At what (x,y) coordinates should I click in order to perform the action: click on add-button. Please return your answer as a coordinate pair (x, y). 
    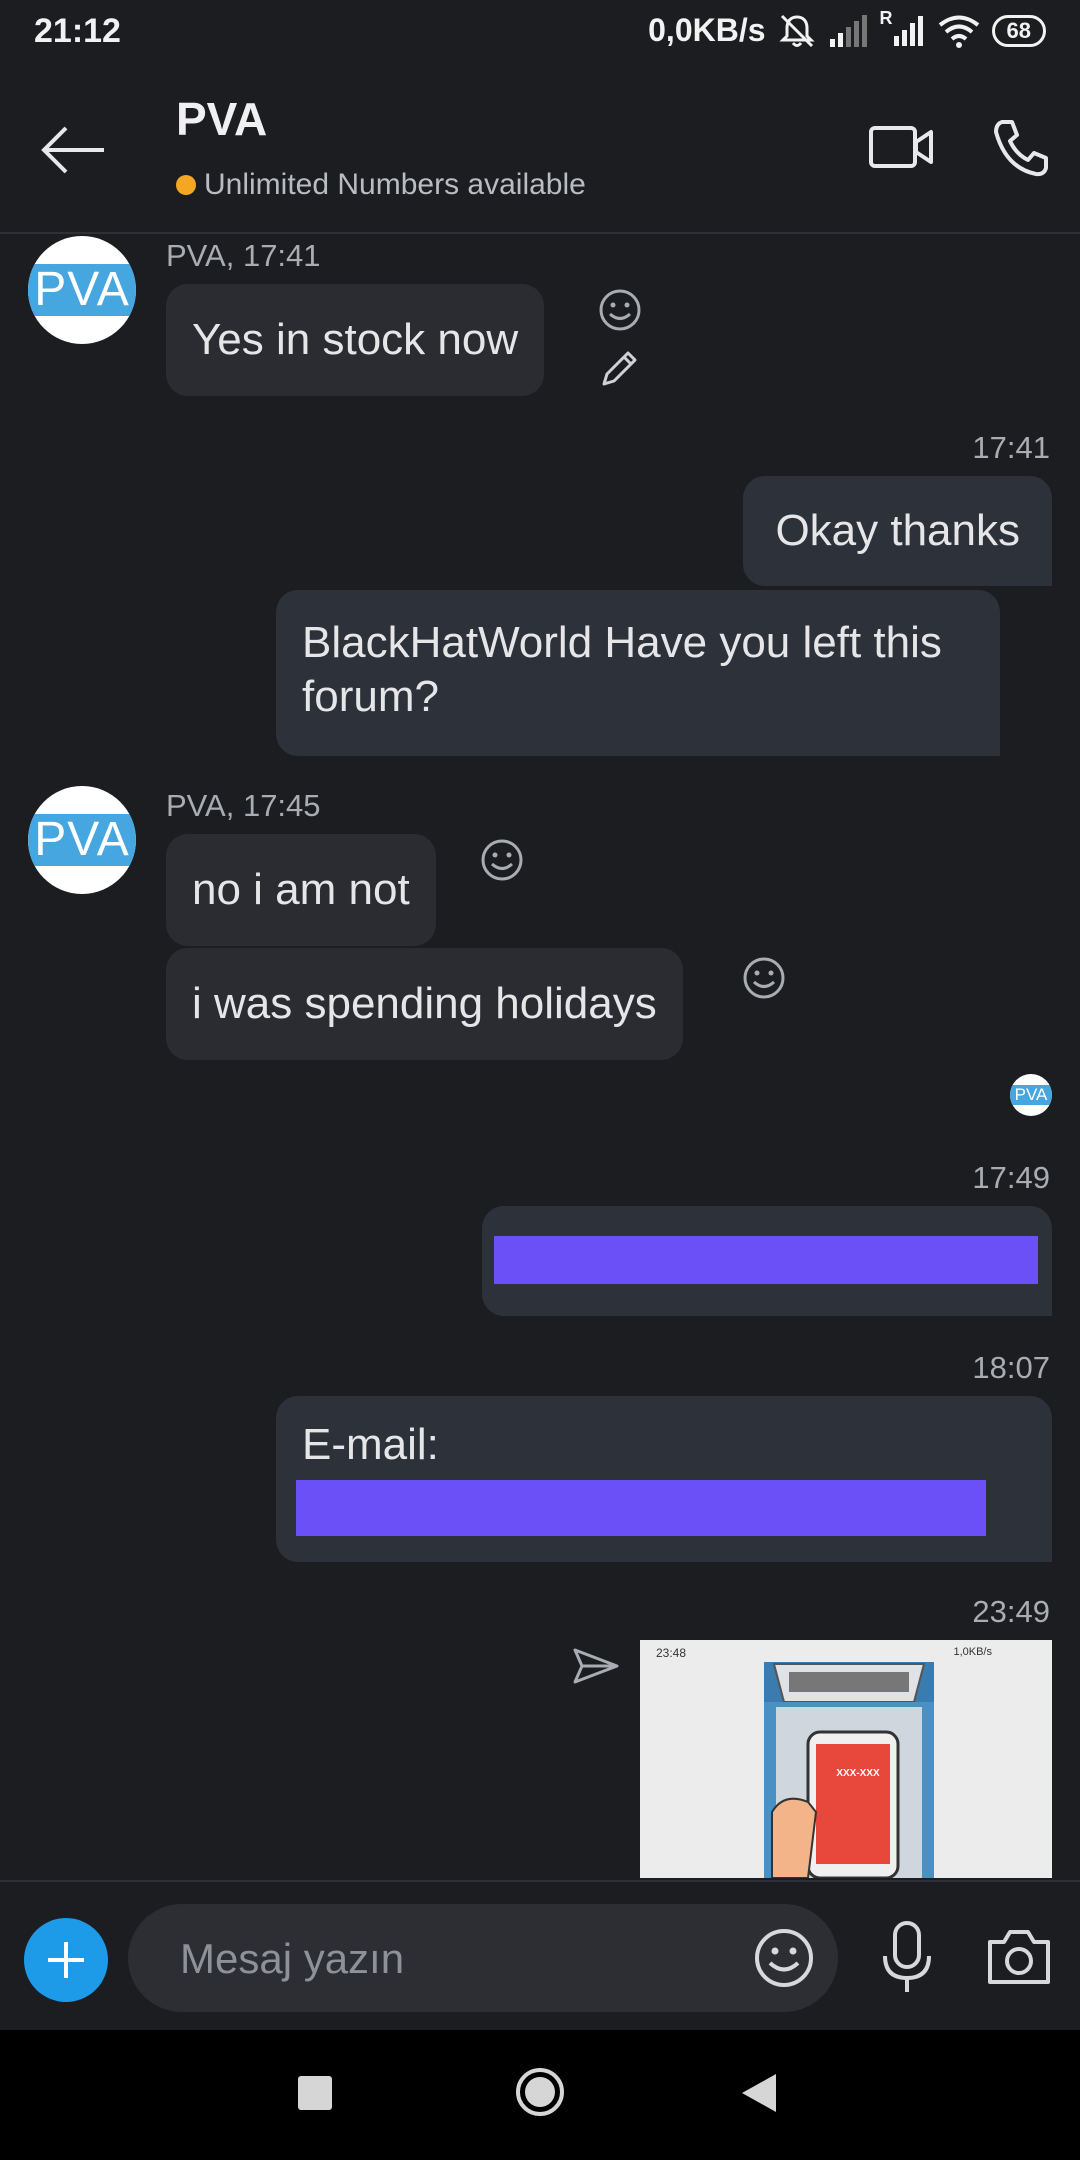
    Looking at the image, I should click on (66, 1960).